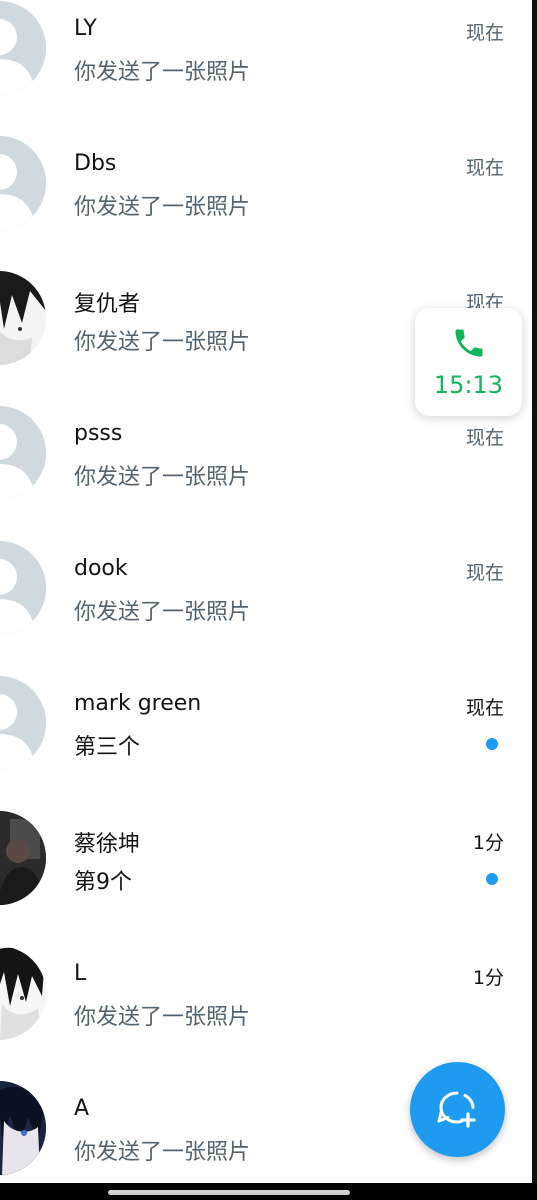 The width and height of the screenshot is (537, 1200). I want to click on conversation-name: LY, so click(85, 28).